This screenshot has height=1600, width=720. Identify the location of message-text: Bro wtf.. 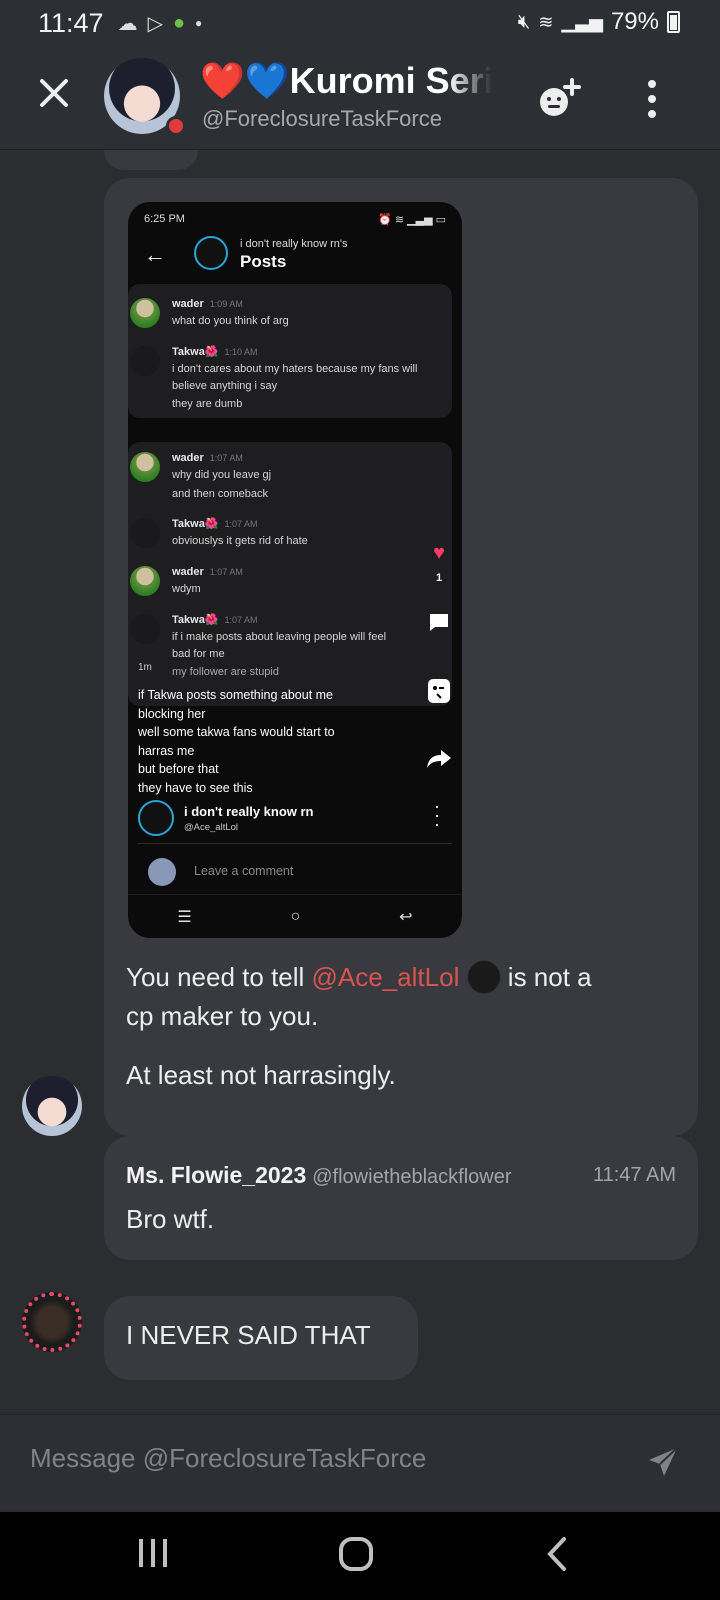
(170, 1219).